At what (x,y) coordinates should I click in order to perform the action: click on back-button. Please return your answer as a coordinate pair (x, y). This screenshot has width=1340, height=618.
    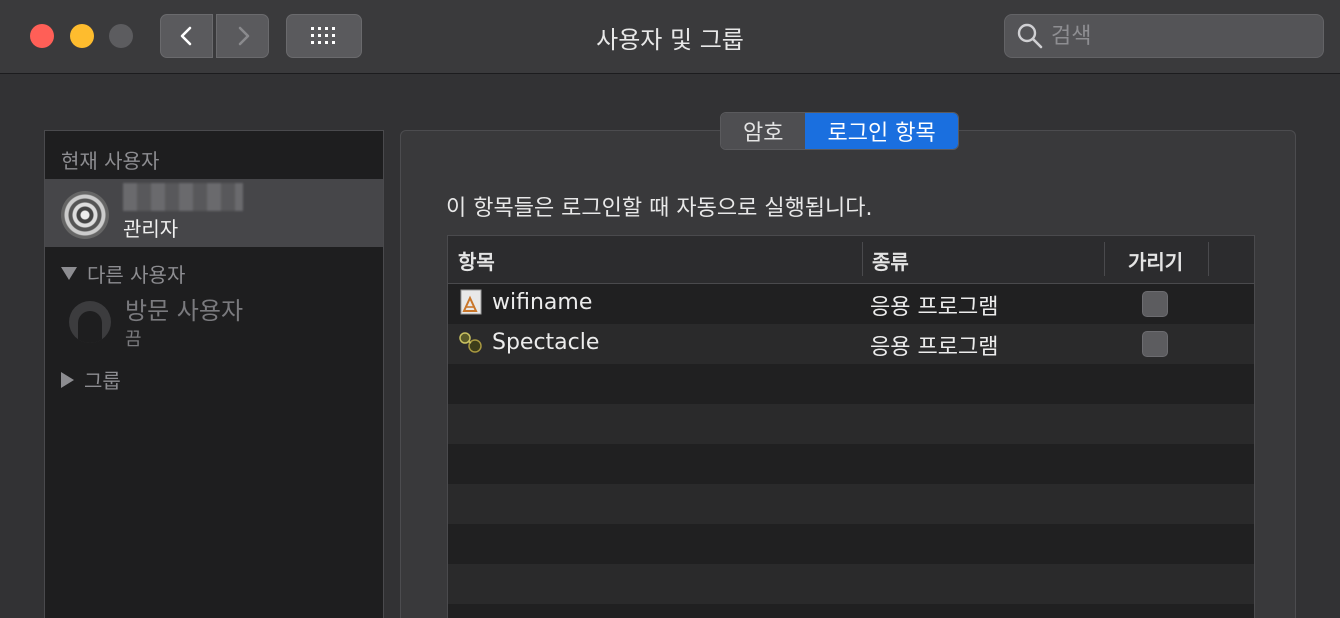
    Looking at the image, I should click on (186, 36).